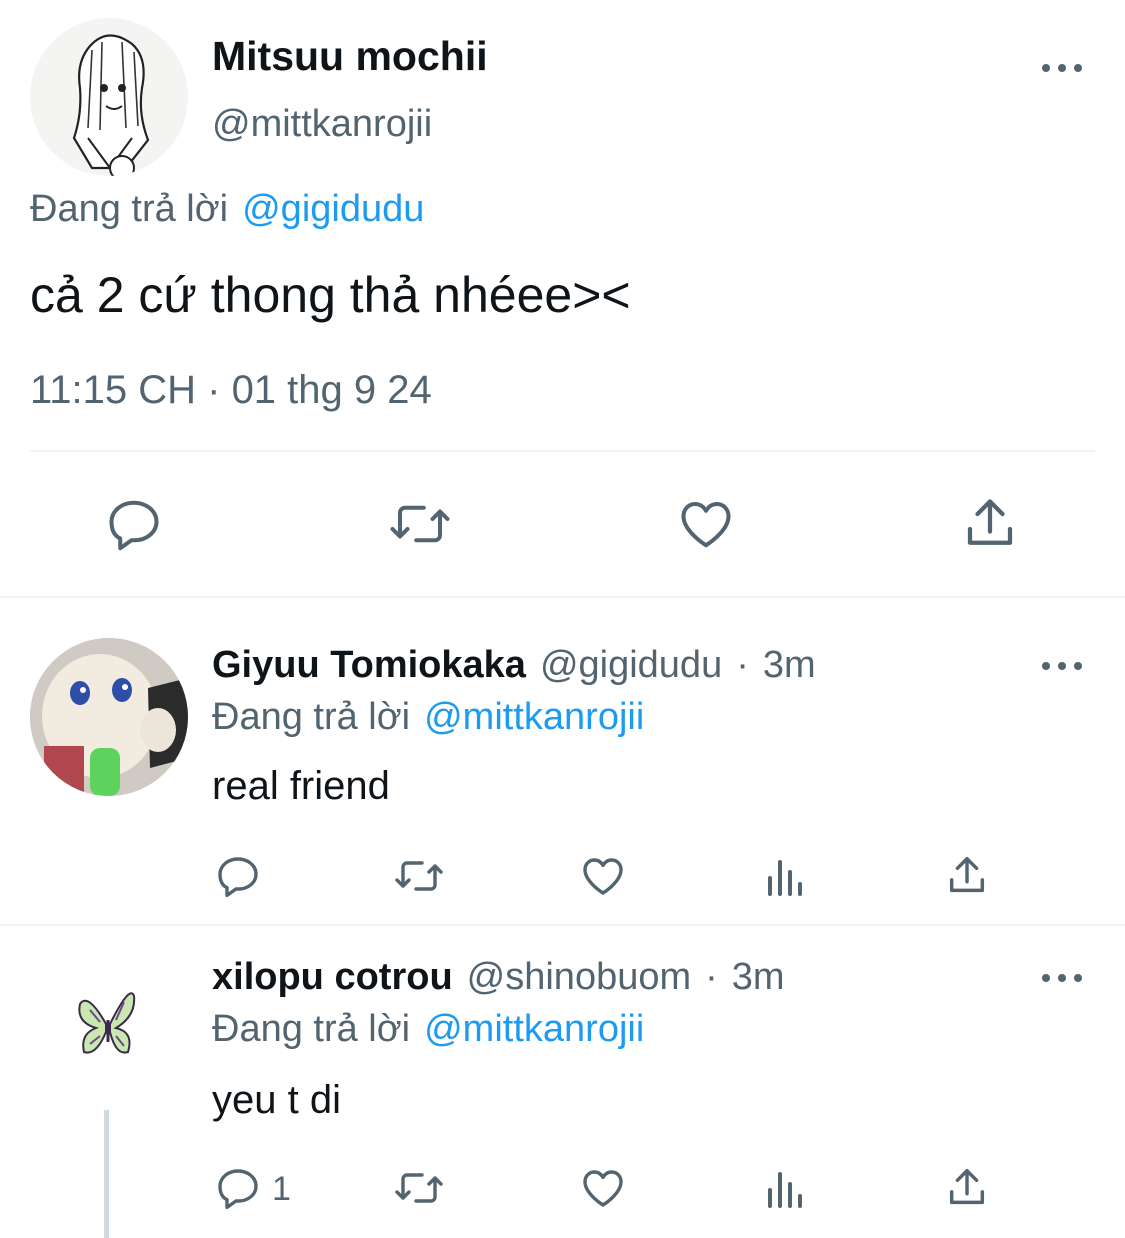 The image size is (1125, 1238). What do you see at coordinates (106, 1174) in the screenshot?
I see `thread-line` at bounding box center [106, 1174].